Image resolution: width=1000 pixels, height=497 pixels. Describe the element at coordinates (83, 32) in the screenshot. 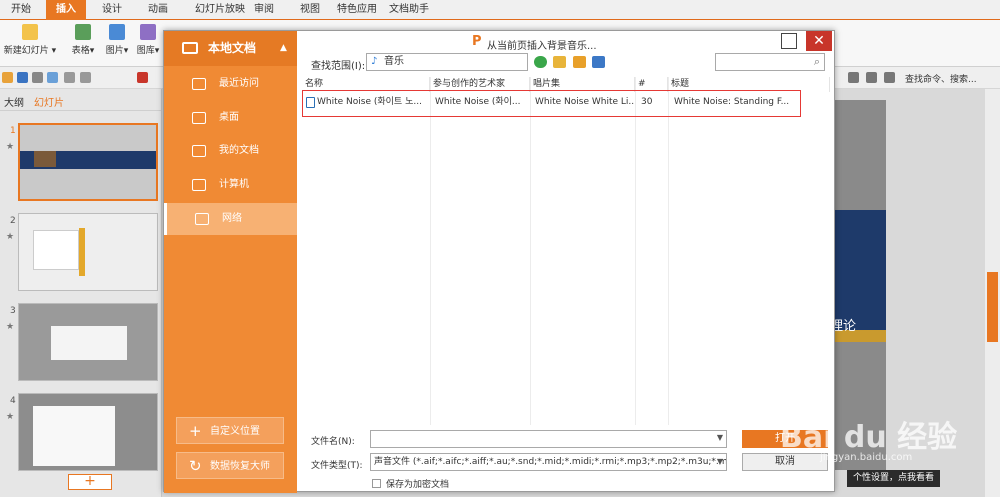

I see `table-icon` at that location.